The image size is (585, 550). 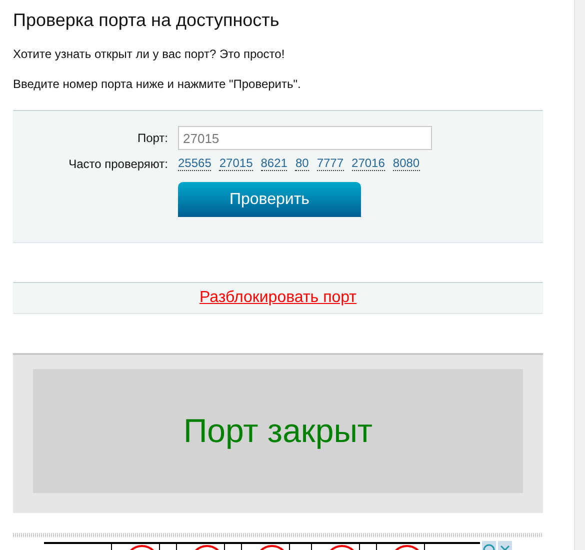 I want to click on port-input: 27015, so click(x=305, y=138).